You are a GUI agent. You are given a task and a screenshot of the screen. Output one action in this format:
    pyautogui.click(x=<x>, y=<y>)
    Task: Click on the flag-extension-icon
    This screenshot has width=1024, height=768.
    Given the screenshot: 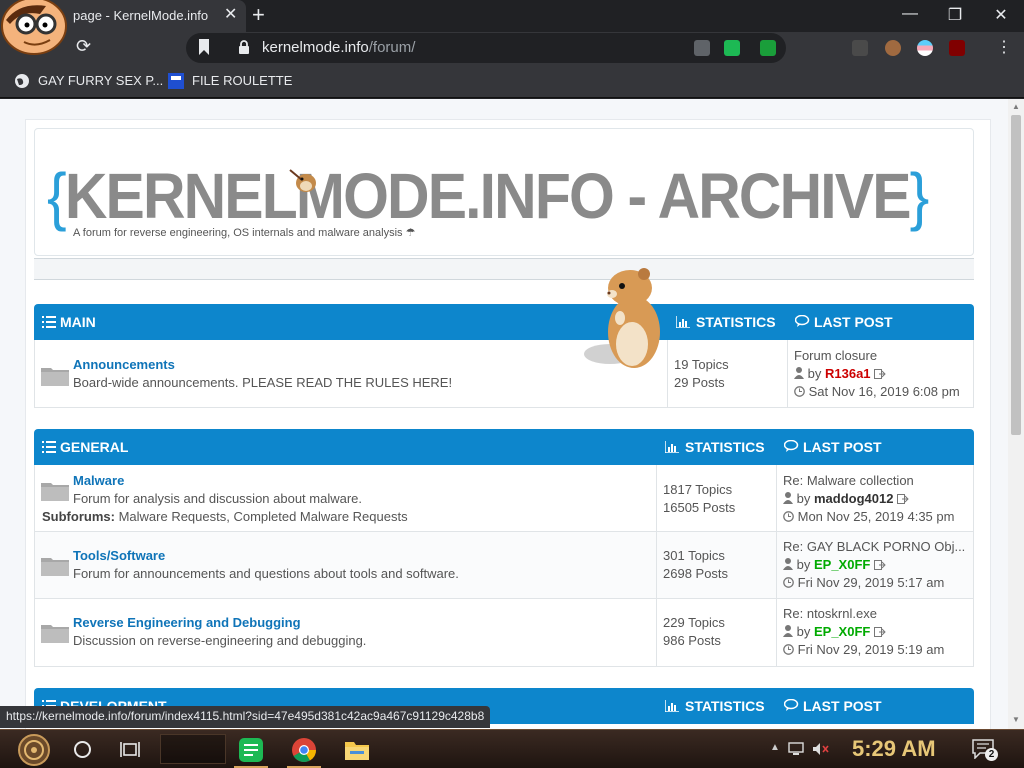 What is the action you would take?
    pyautogui.click(x=925, y=48)
    